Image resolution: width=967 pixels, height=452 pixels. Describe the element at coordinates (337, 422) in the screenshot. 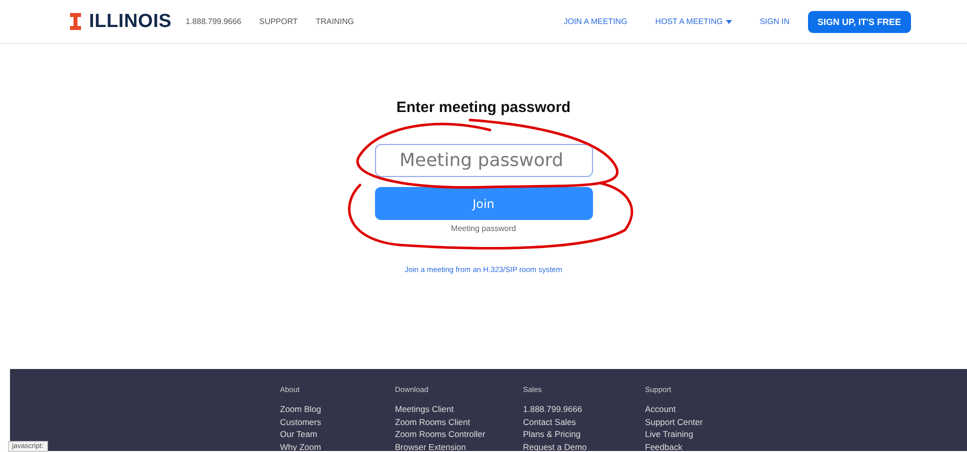

I see `footer-link: Customers` at that location.